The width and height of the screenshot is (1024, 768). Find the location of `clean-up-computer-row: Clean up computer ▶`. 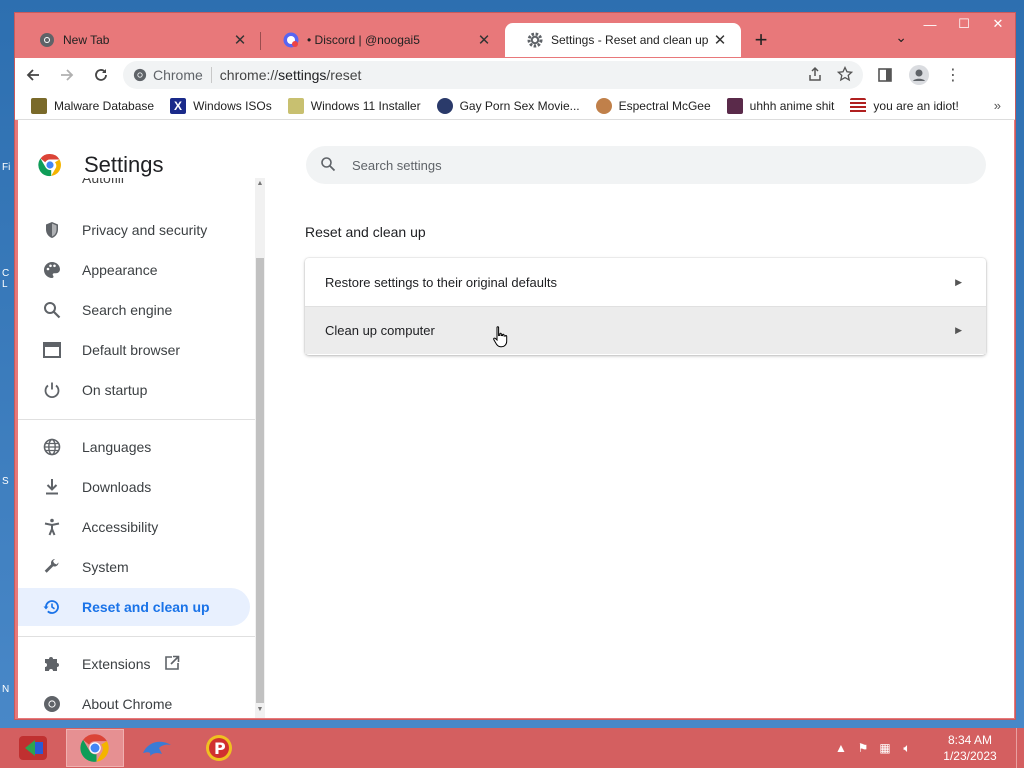

clean-up-computer-row: Clean up computer ▶ is located at coordinates (645, 330).